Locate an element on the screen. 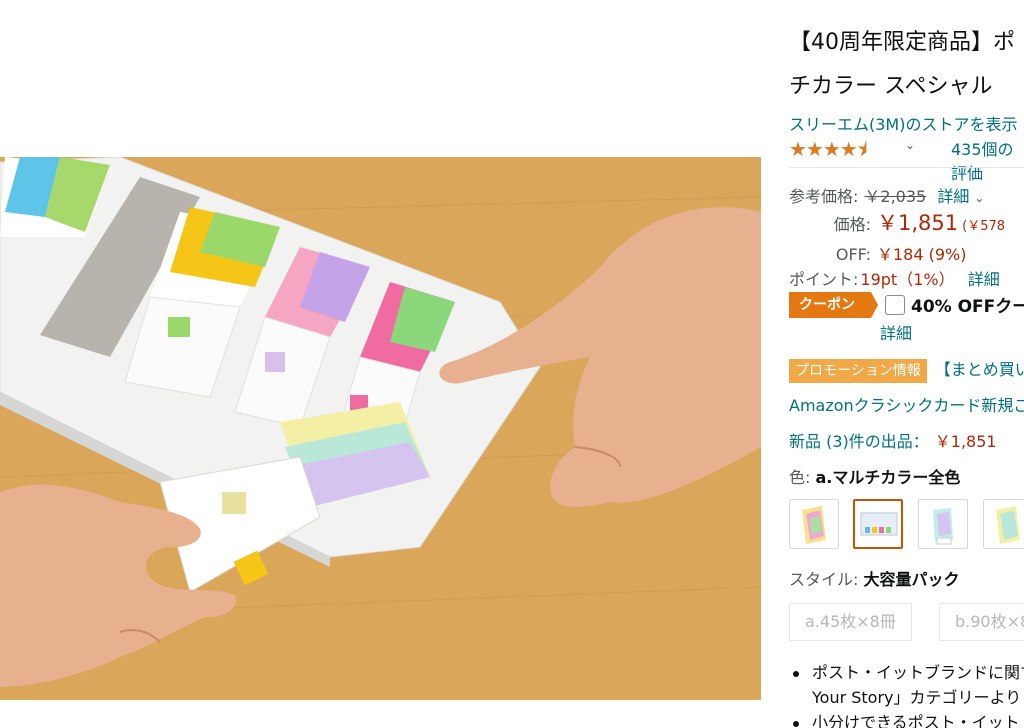 The width and height of the screenshot is (1024, 728). coupon-checkbox is located at coordinates (895, 304).